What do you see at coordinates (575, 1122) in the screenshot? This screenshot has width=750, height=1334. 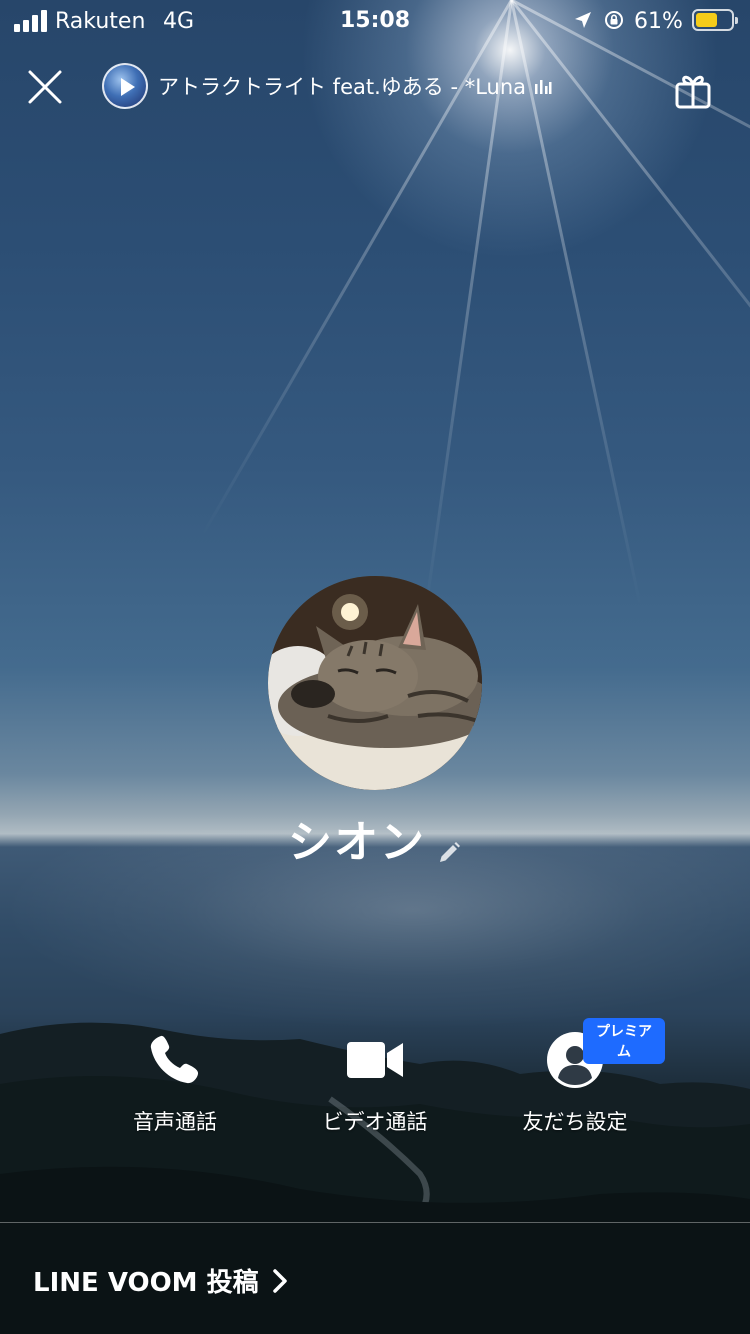 I see `friend-settings-label: 友だち設定` at bounding box center [575, 1122].